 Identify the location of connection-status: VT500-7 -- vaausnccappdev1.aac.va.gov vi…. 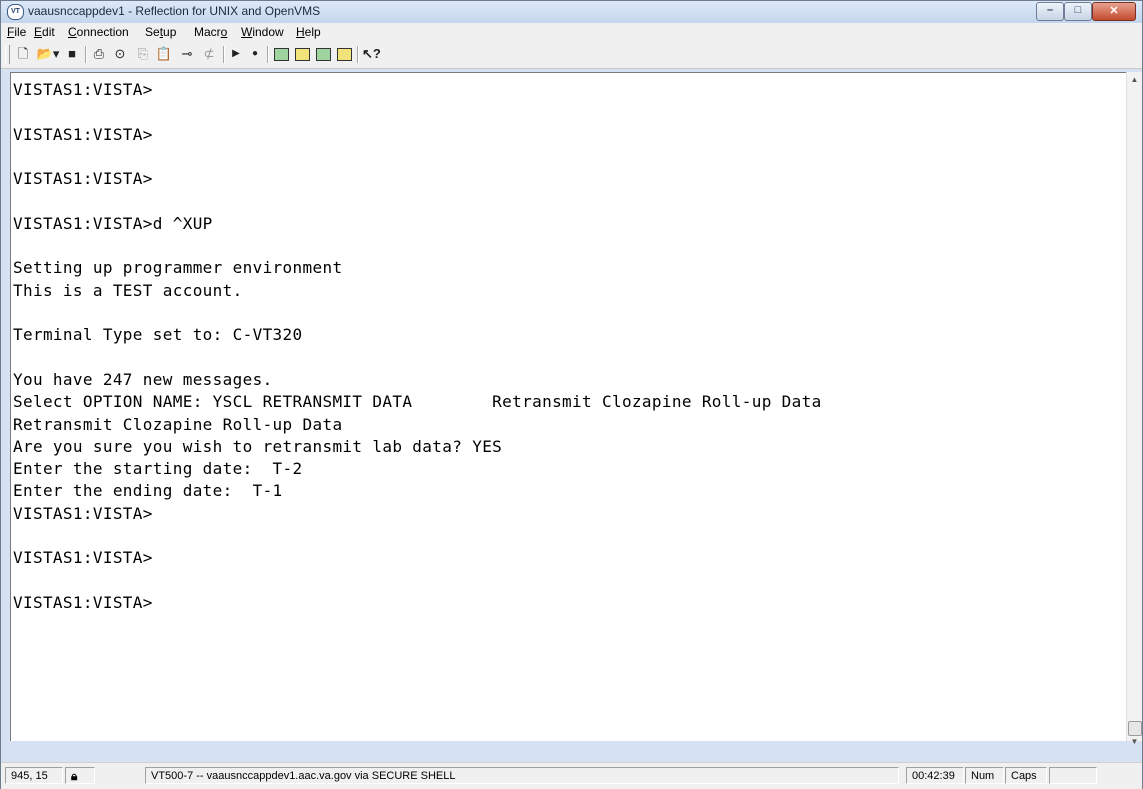
(522, 775).